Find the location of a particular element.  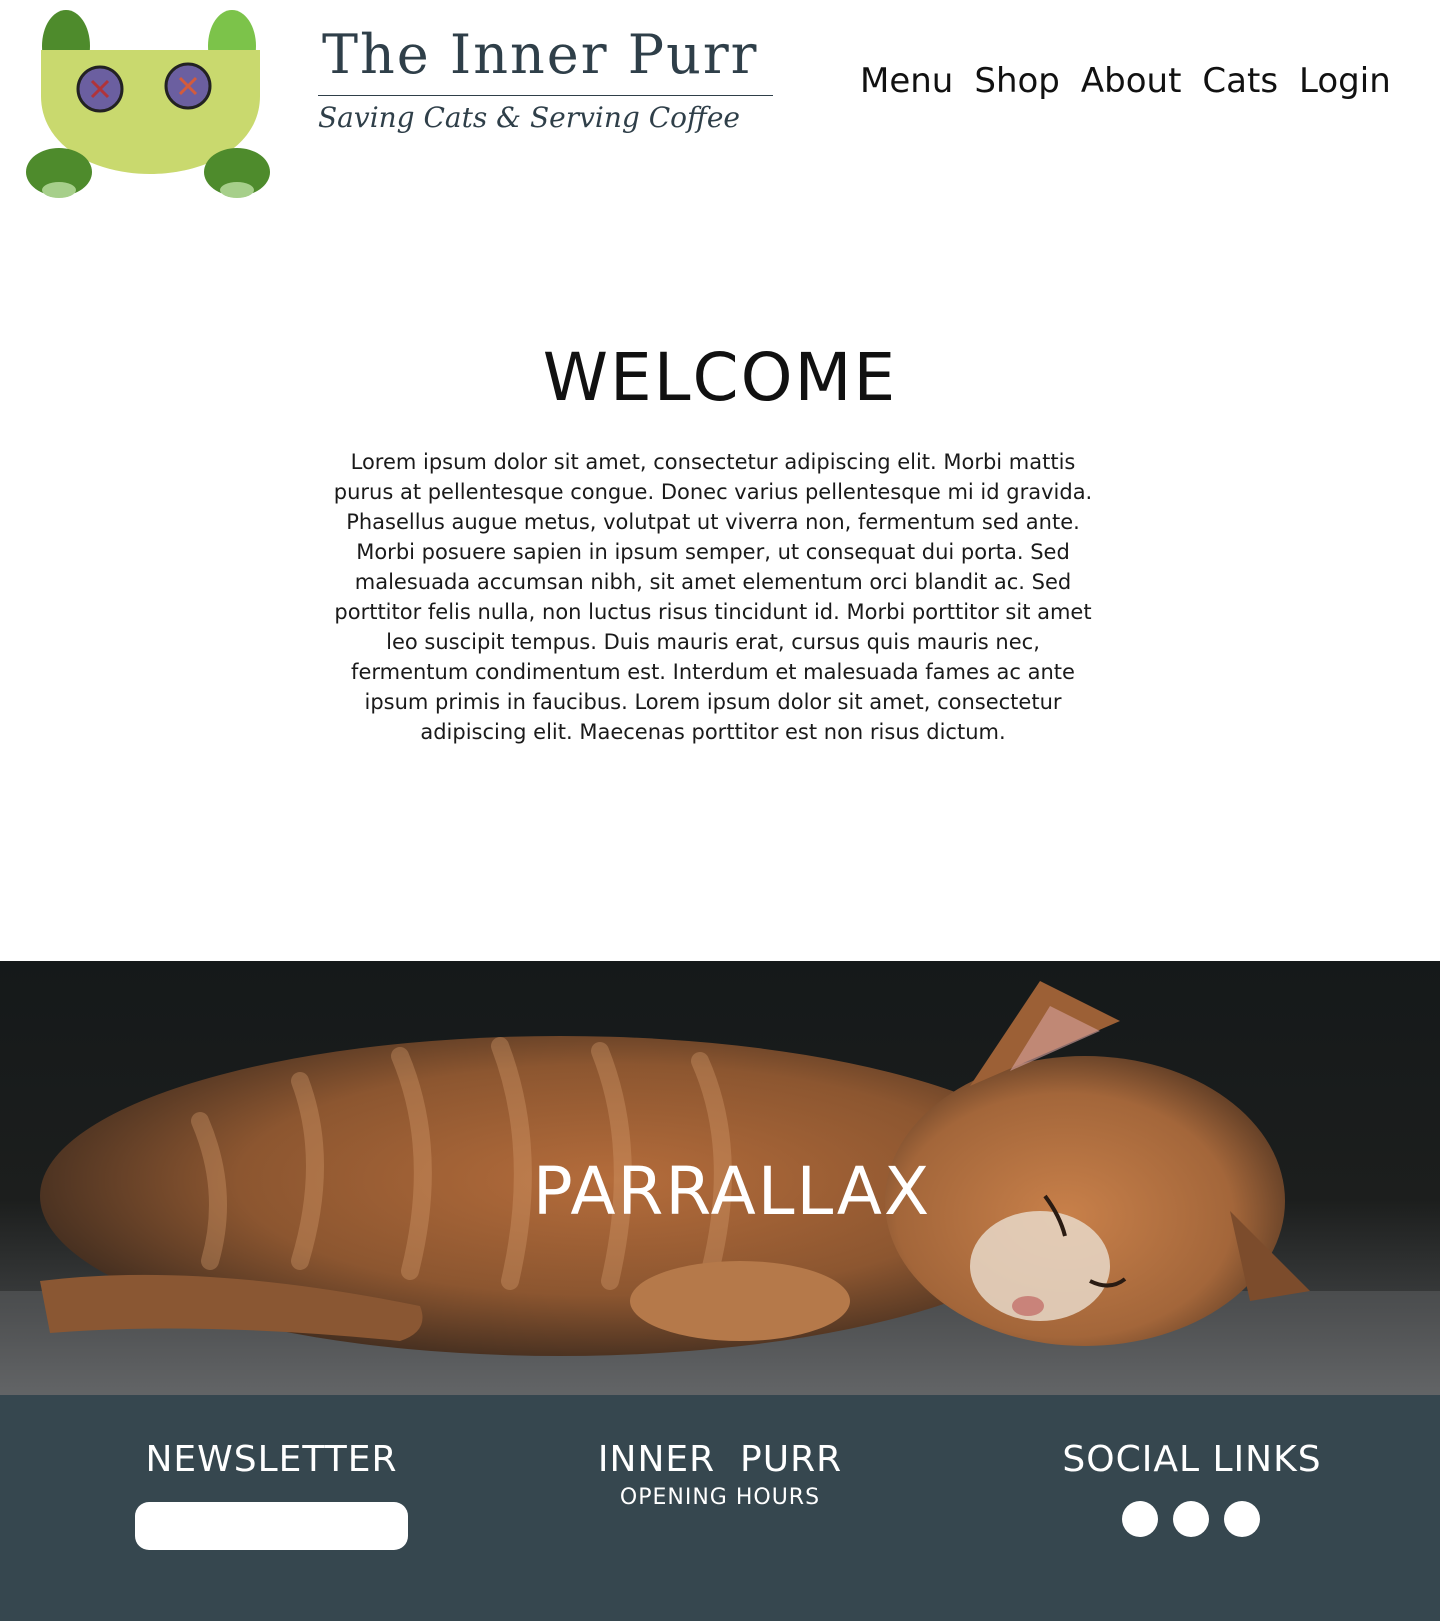

cat-face-logo-icon is located at coordinates (149, 103).